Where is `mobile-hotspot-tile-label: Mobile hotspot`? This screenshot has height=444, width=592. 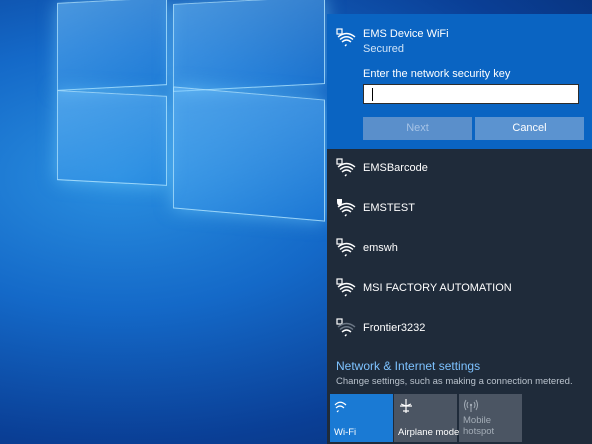 mobile-hotspot-tile-label: Mobile hotspot is located at coordinates (479, 426).